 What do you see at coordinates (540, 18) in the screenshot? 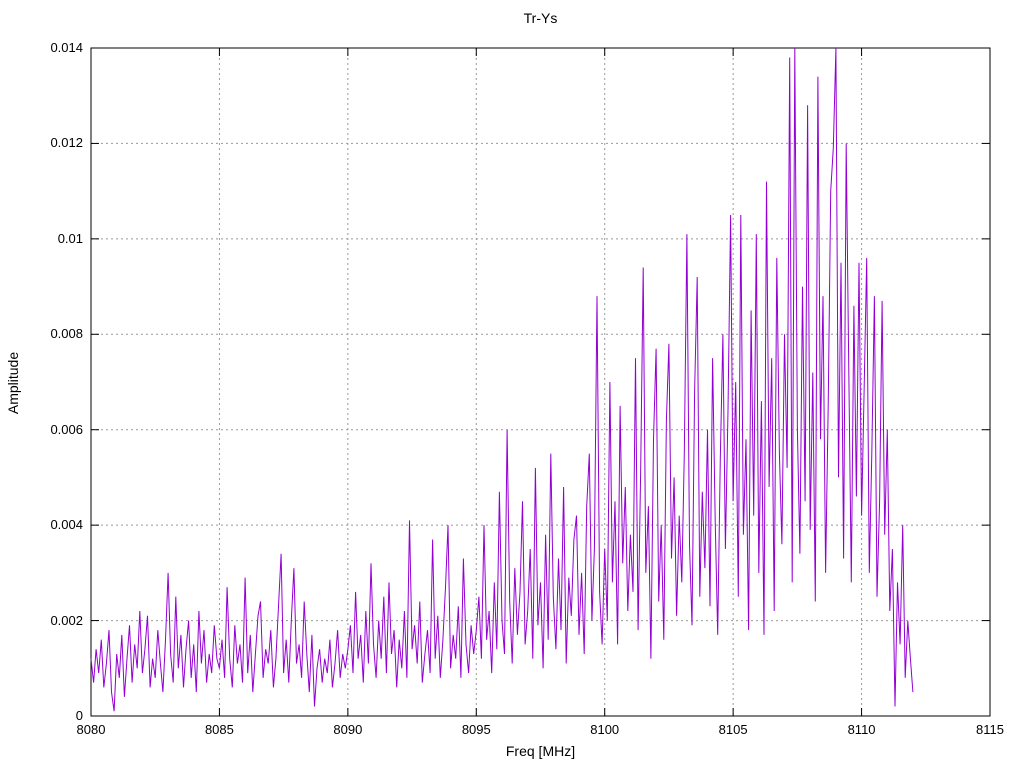
I see `chart-title: Tr-Ys` at bounding box center [540, 18].